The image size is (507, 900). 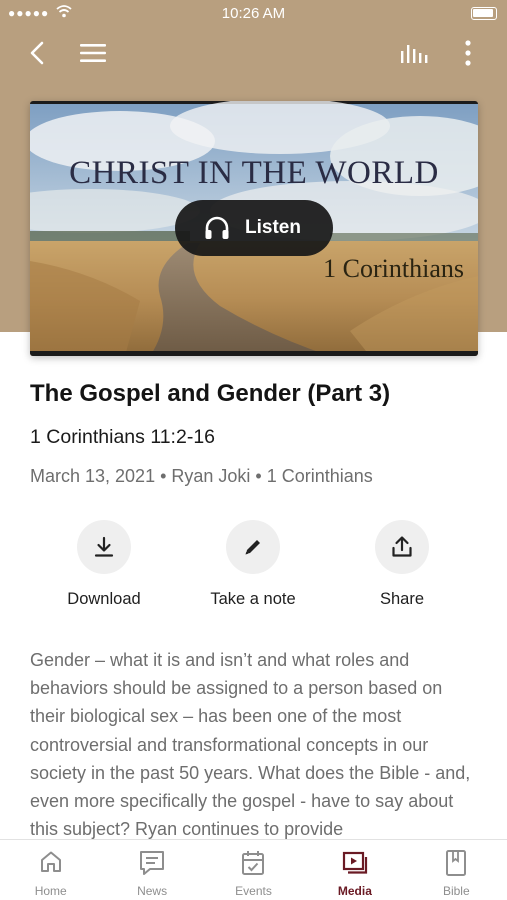 I want to click on download-label: Download, so click(x=104, y=599).